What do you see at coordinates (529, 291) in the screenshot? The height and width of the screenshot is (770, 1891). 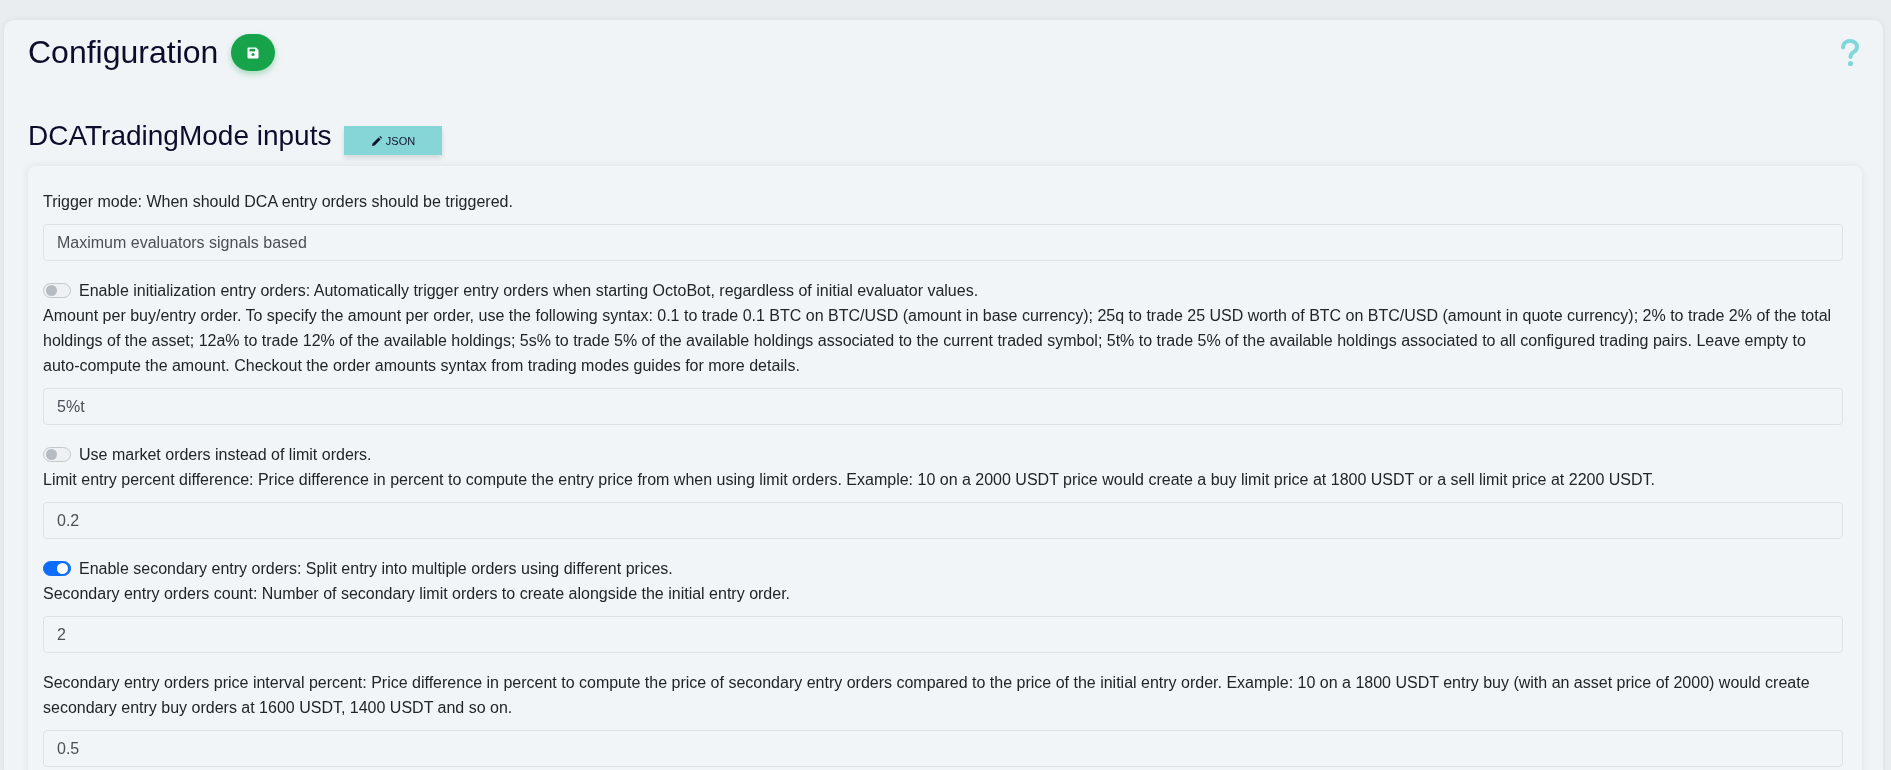 I see `toggle-label: Enable initialization entry orders: Automatically trigger entry orders when starting OctoBot, regardless of initial evaluator values.` at bounding box center [529, 291].